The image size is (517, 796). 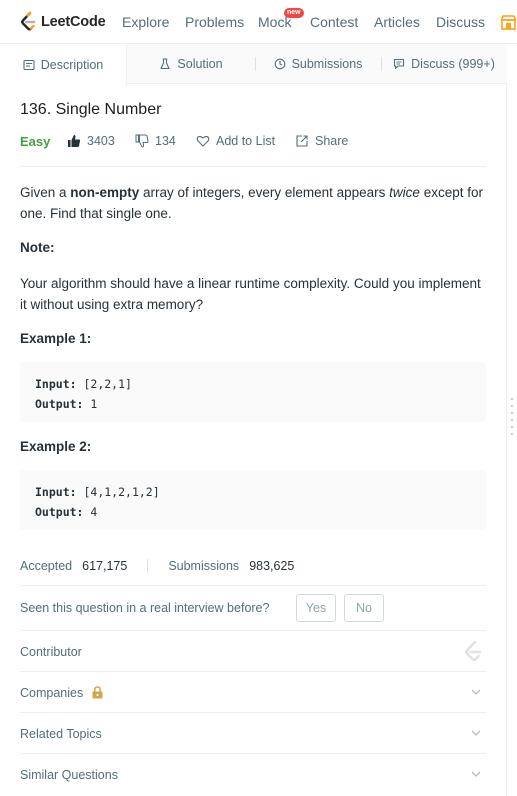 I want to click on dislike-count: 134, so click(x=165, y=141).